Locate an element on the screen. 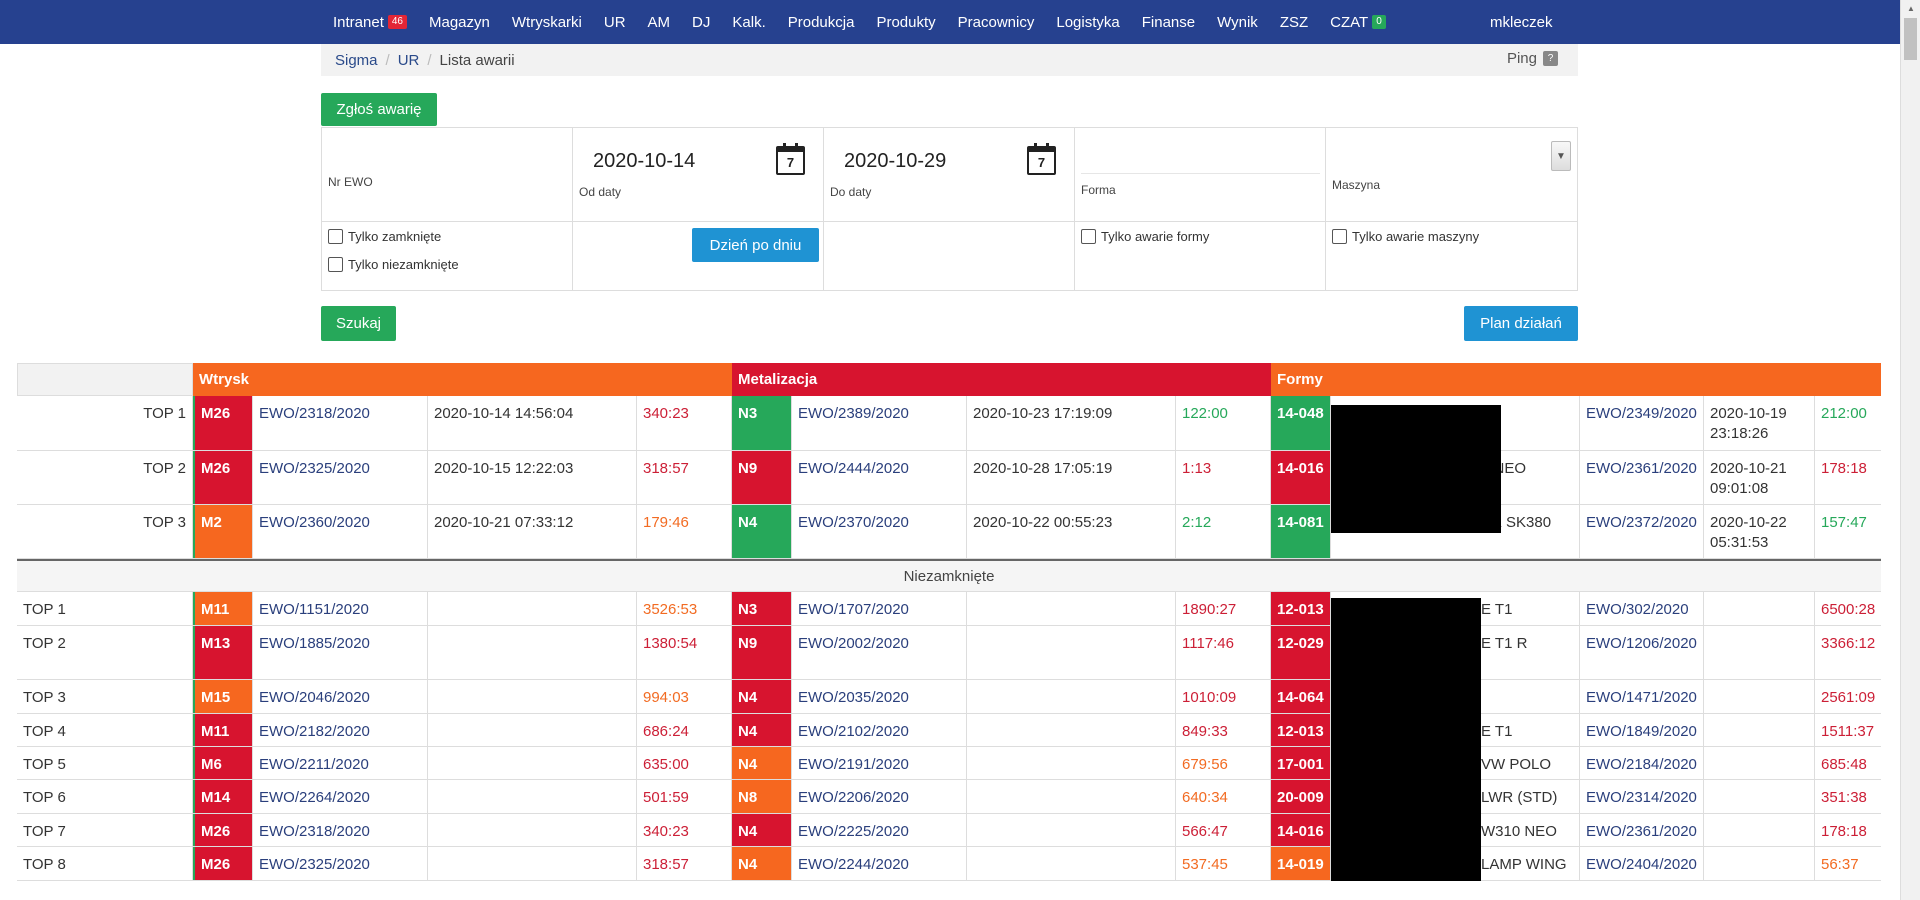 Image resolution: width=1920 pixels, height=900 pixels. ewo-link: EWO/1471/2020 is located at coordinates (1642, 696).